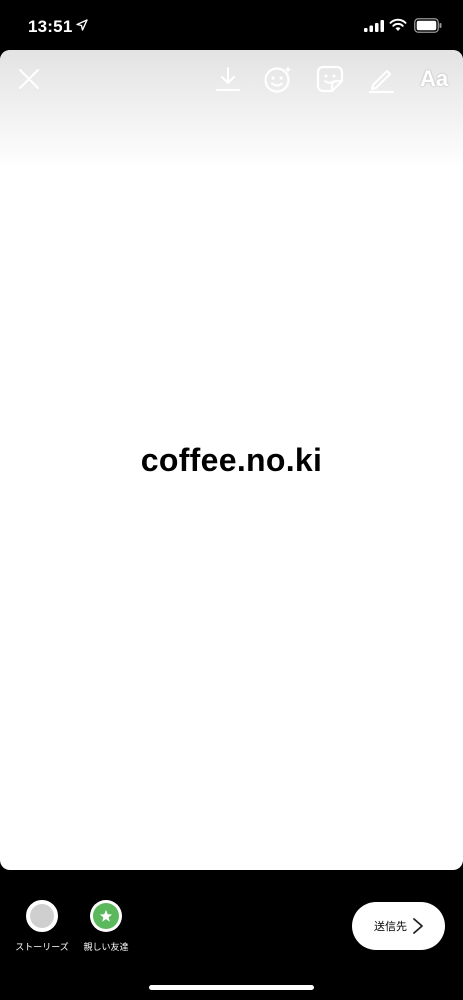  I want to click on sticker-icon, so click(330, 79).